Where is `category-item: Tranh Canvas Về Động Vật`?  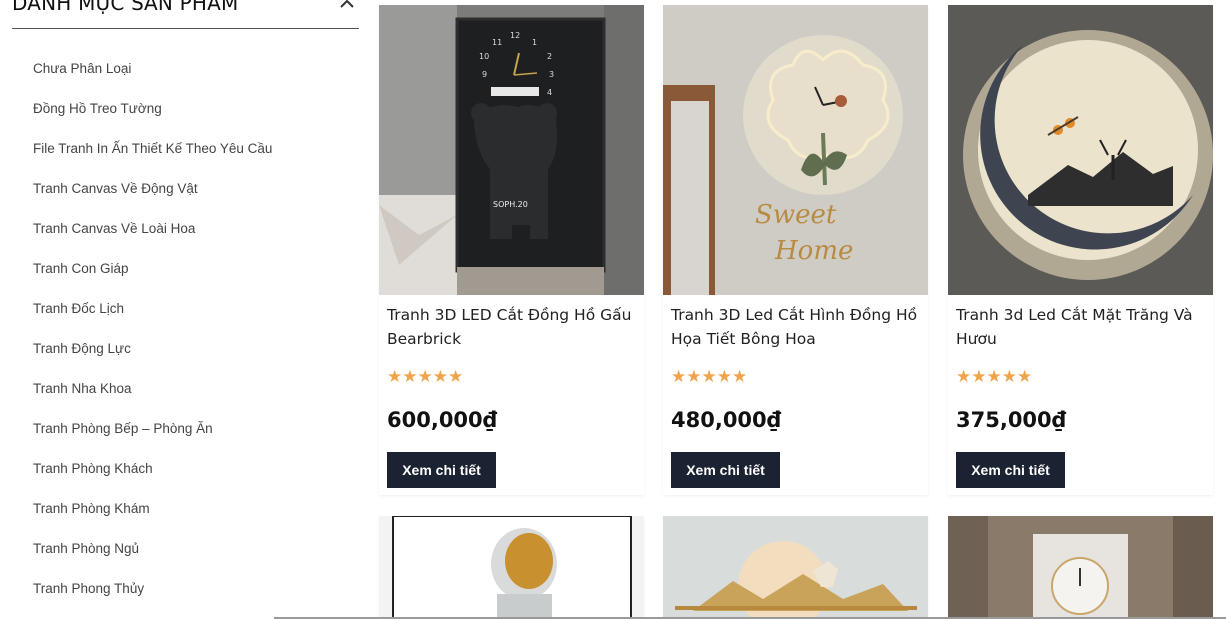 category-item: Tranh Canvas Về Động Vật is located at coordinates (142, 189).